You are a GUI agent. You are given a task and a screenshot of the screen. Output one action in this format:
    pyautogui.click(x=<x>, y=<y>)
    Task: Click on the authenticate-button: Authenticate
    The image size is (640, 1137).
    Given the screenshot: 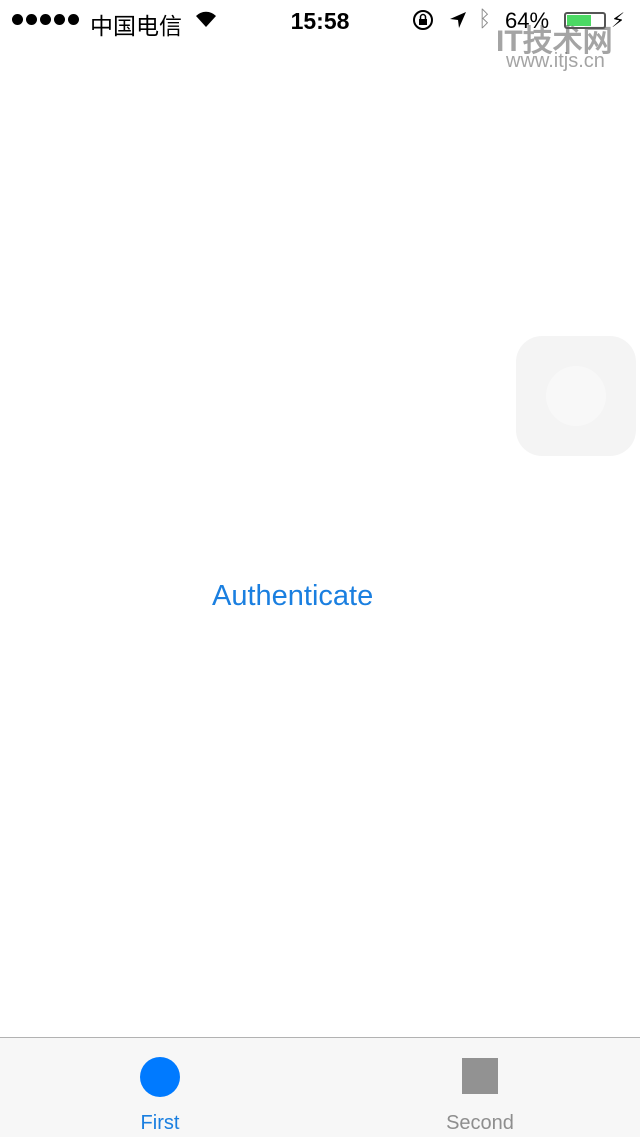 What is the action you would take?
    pyautogui.click(x=292, y=596)
    